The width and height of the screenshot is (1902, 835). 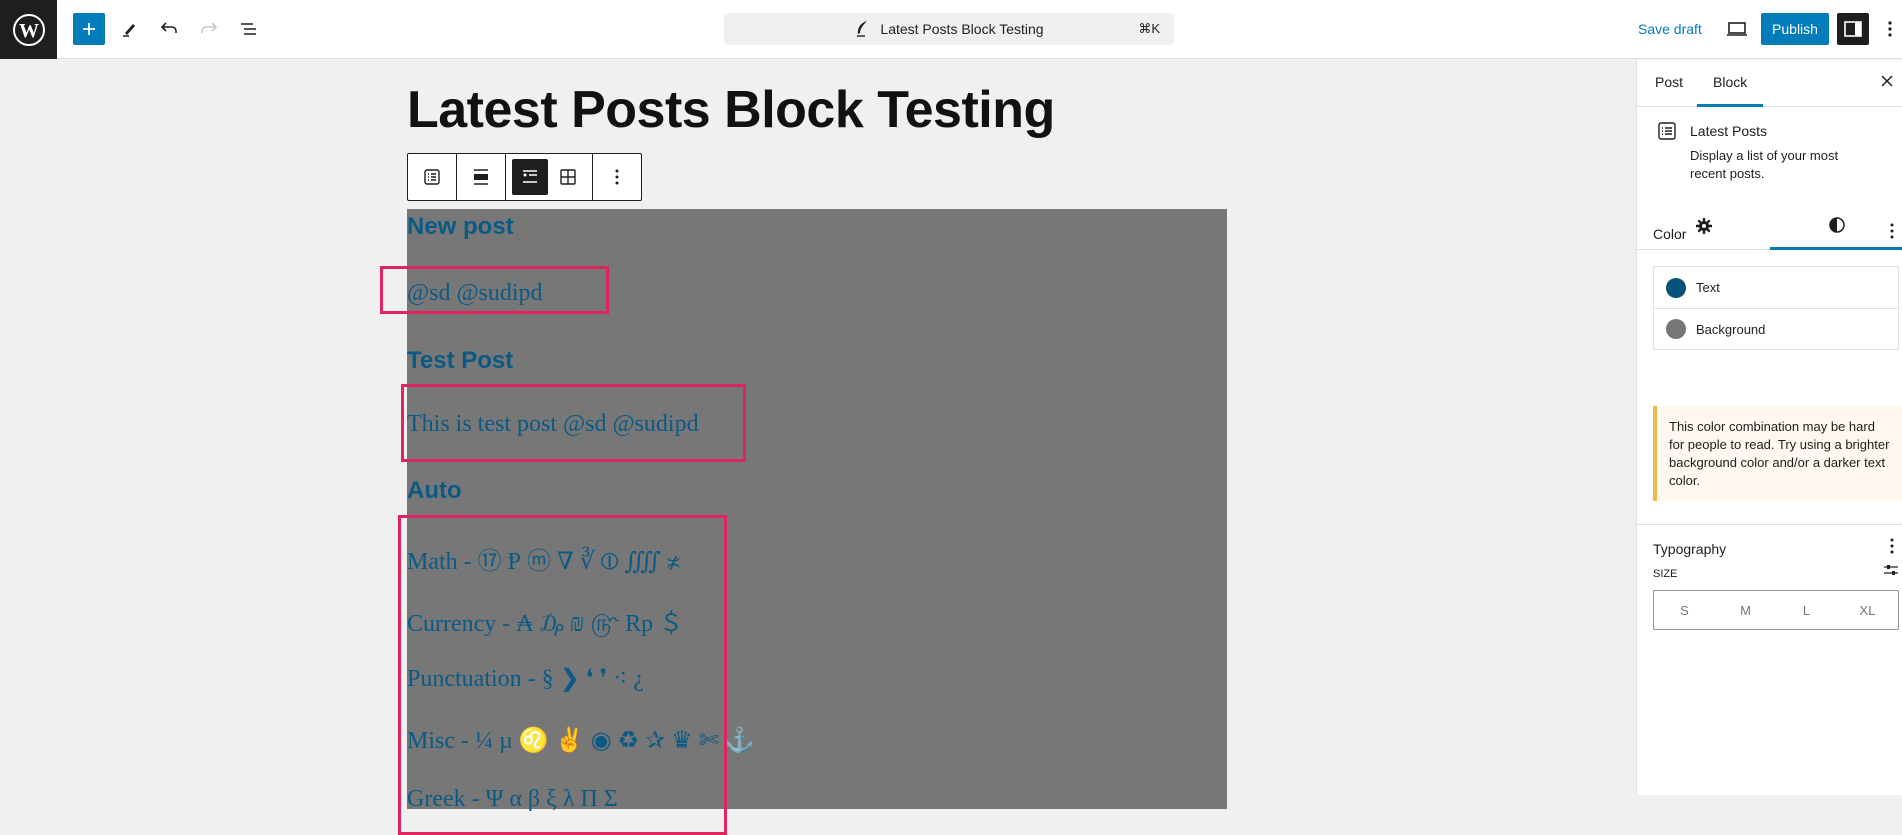 I want to click on svg-text: W, so click(x=29, y=31).